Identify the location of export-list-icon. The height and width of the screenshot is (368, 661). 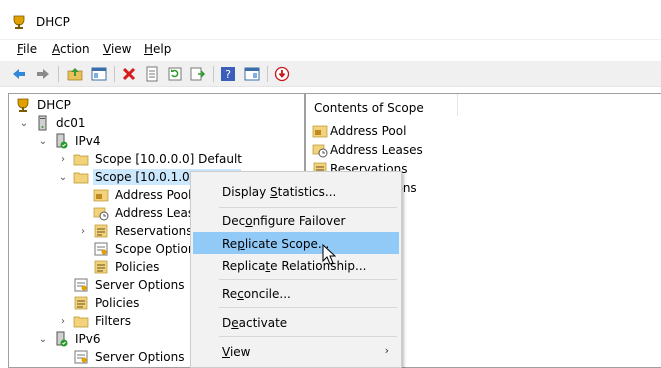
(198, 74).